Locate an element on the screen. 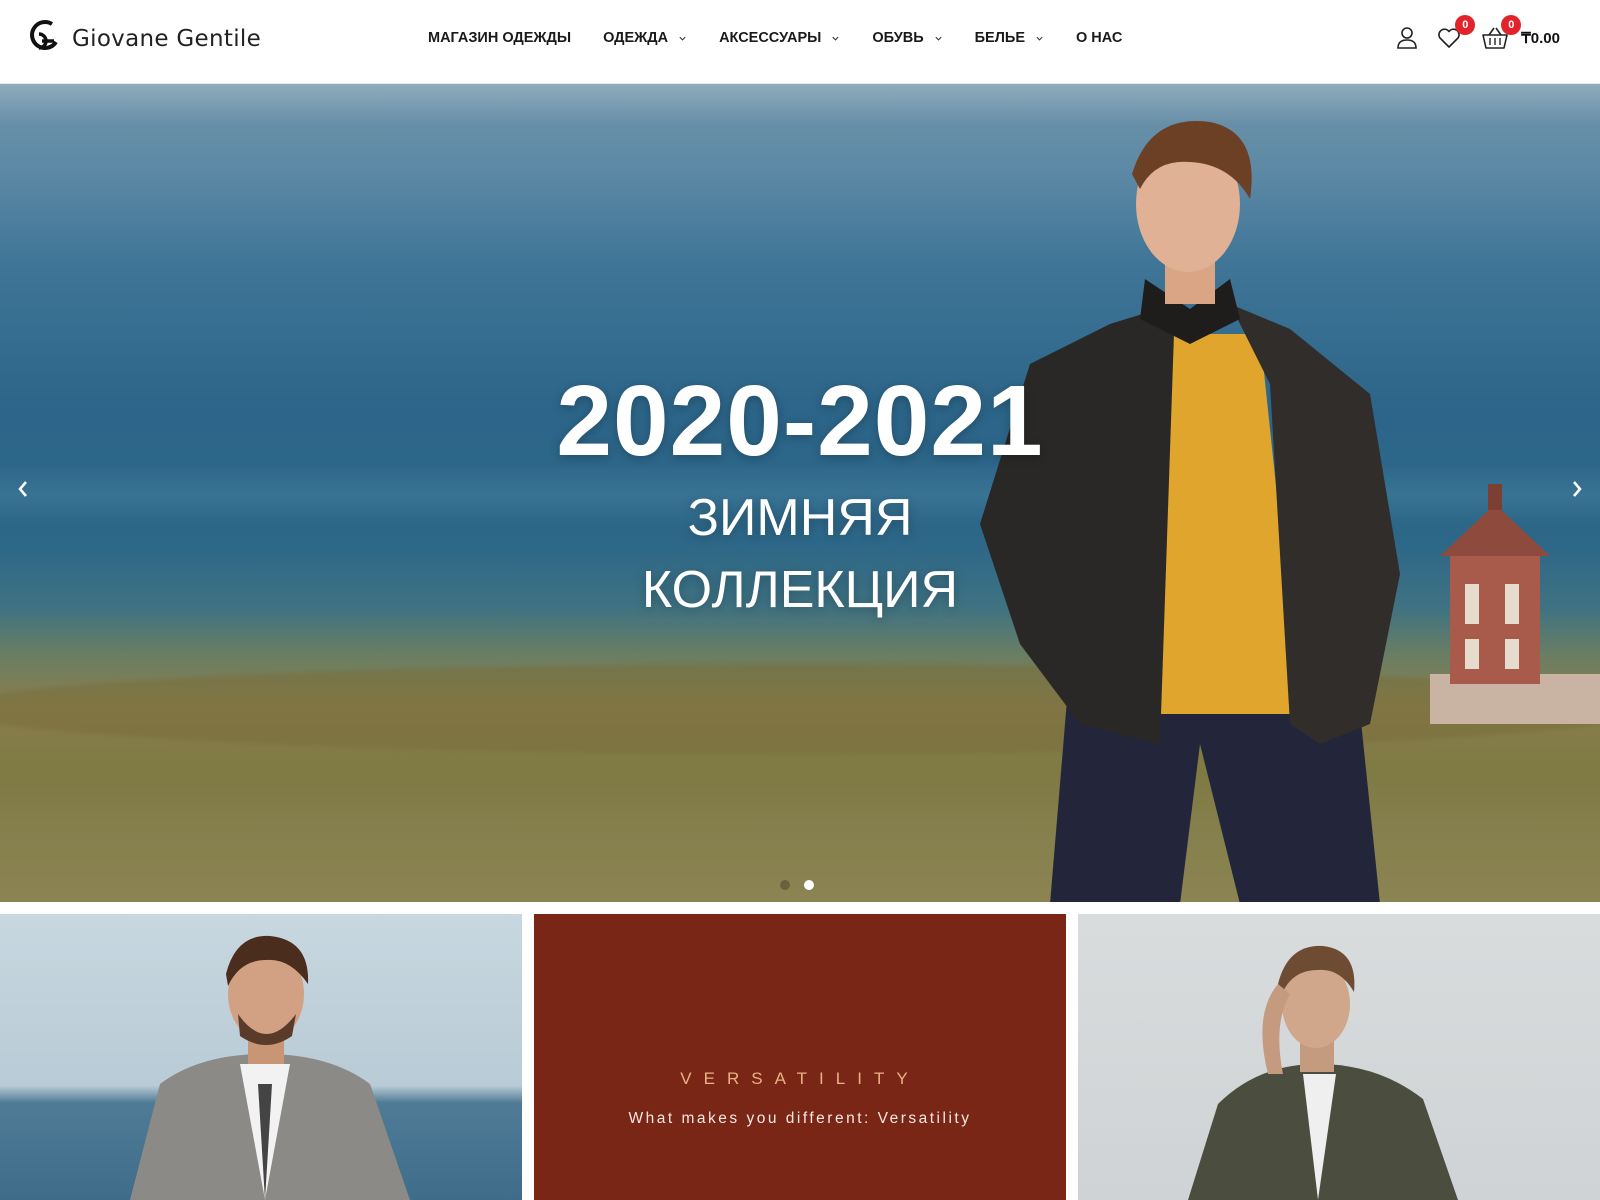  user-icon is located at coordinates (1407, 38).